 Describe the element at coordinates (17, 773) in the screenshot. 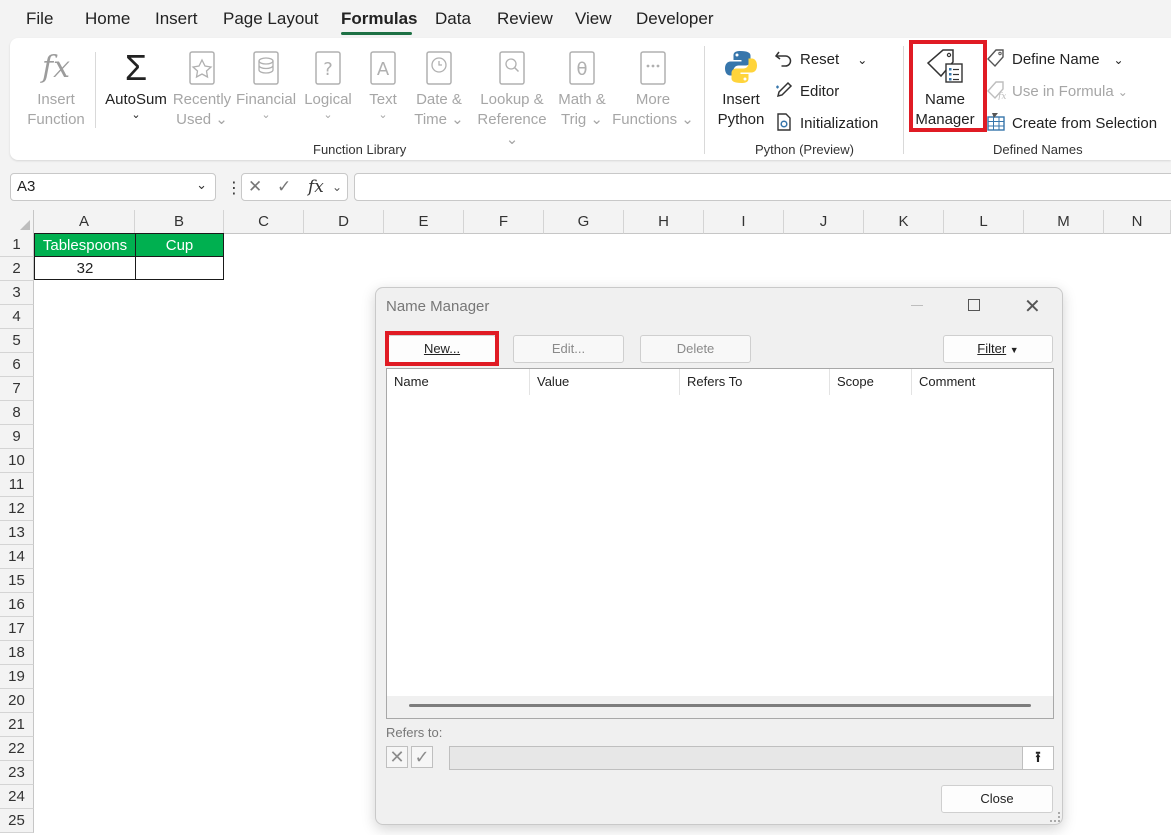

I see `row-header-23: 23` at that location.